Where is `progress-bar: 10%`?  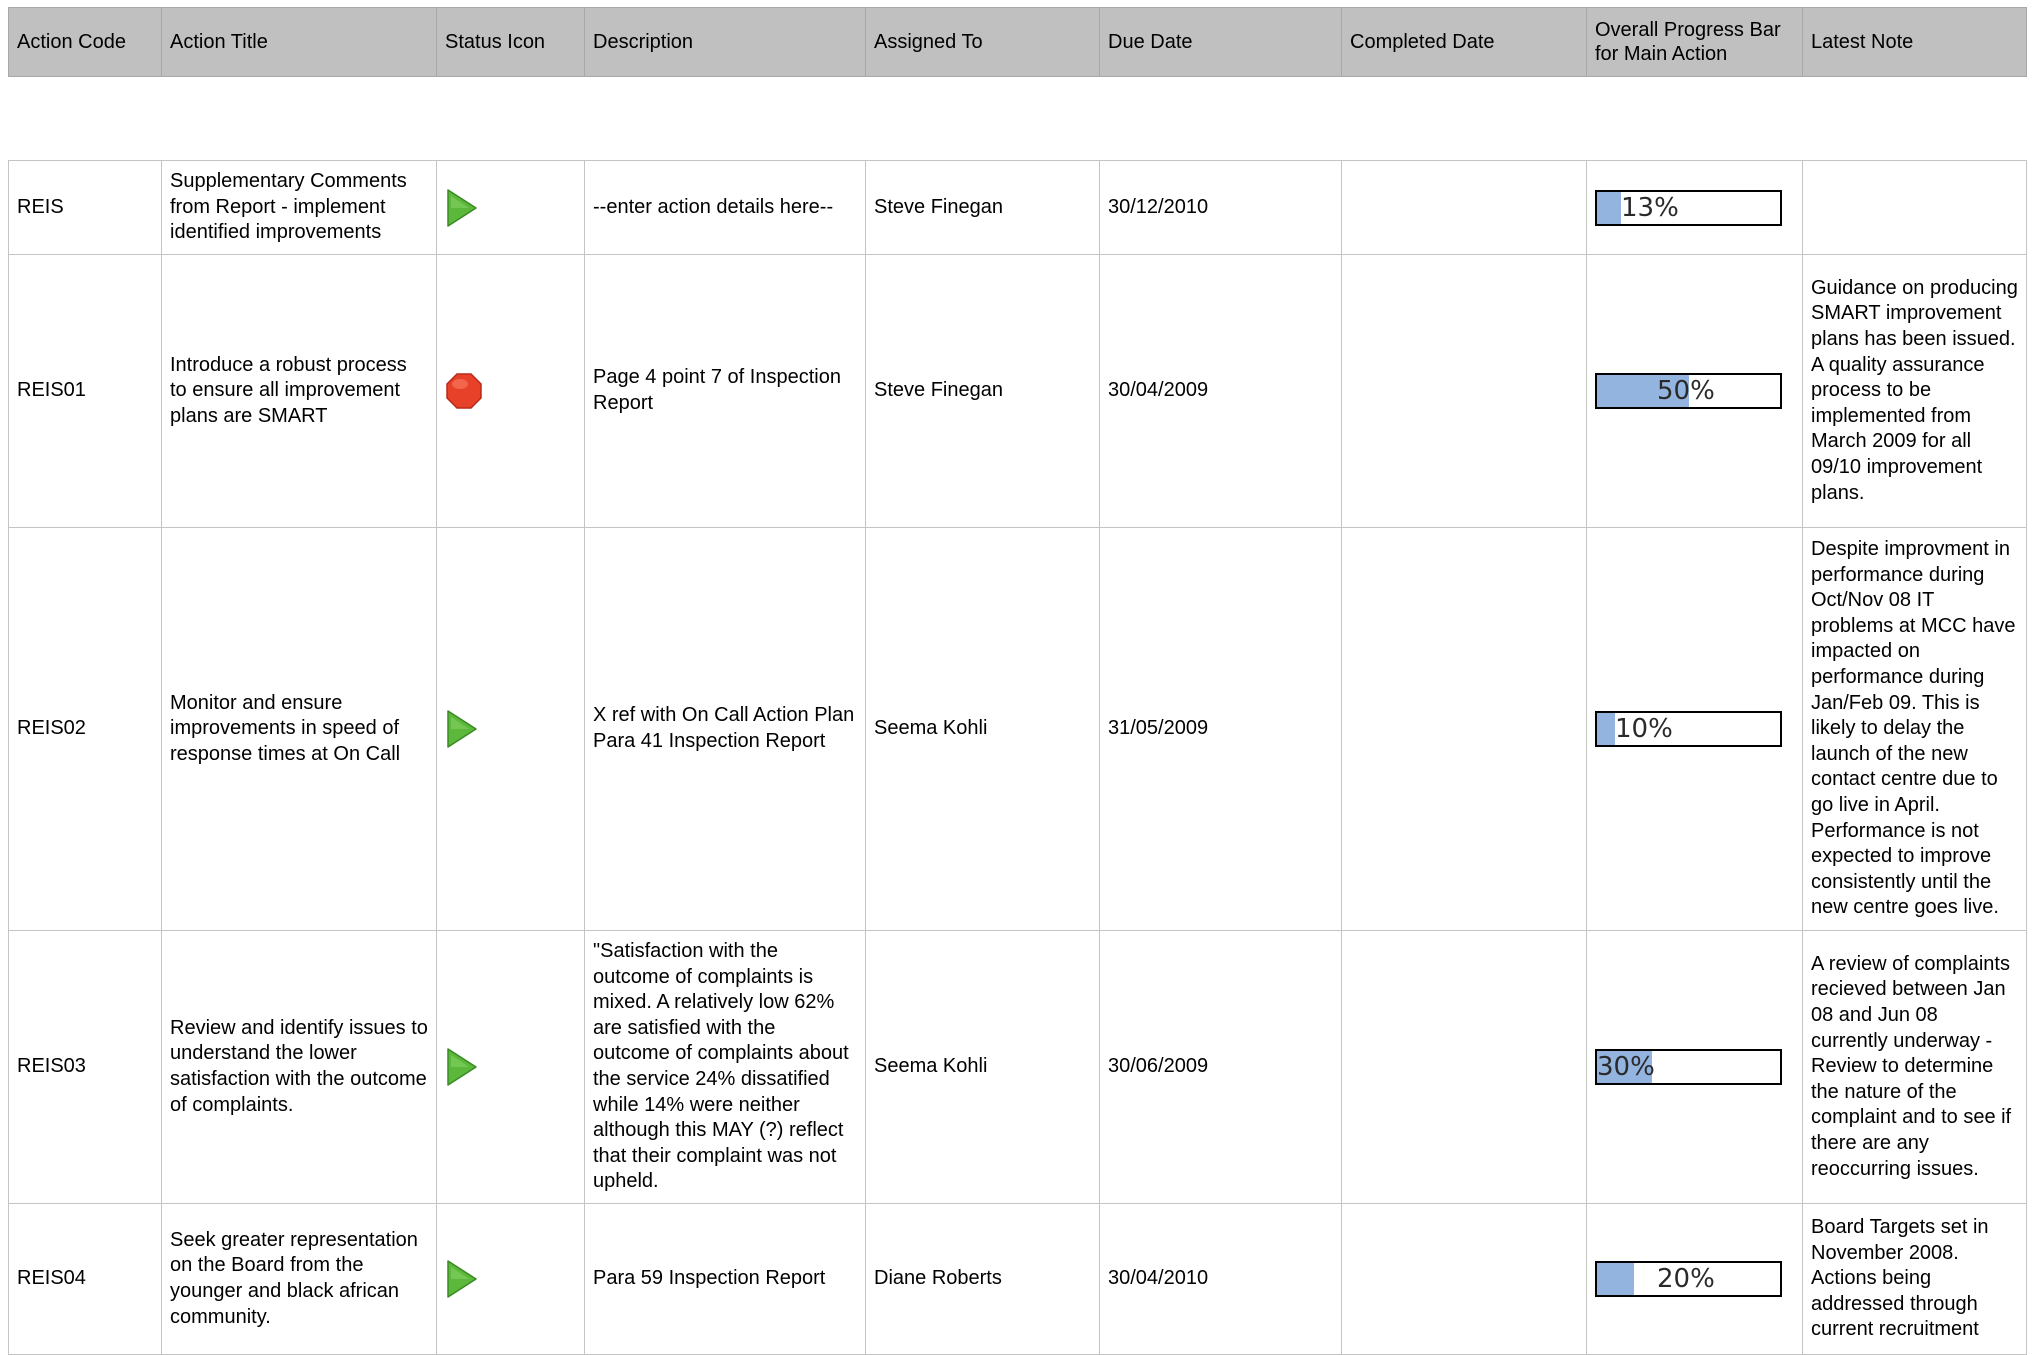 progress-bar: 10% is located at coordinates (1688, 729).